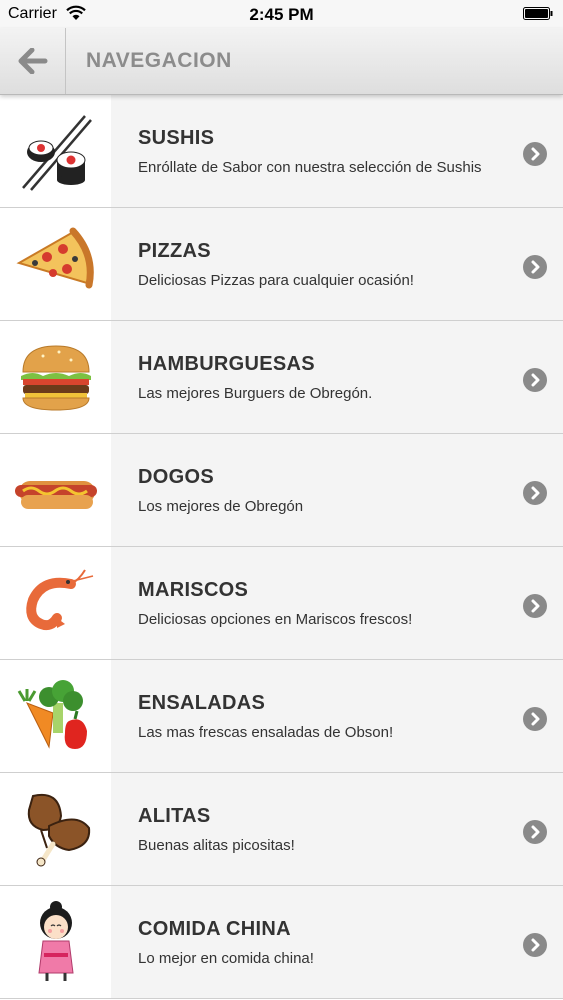 Image resolution: width=563 pixels, height=1000 pixels. Describe the element at coordinates (174, 251) in the screenshot. I see `item-title: PIZZAS` at that location.